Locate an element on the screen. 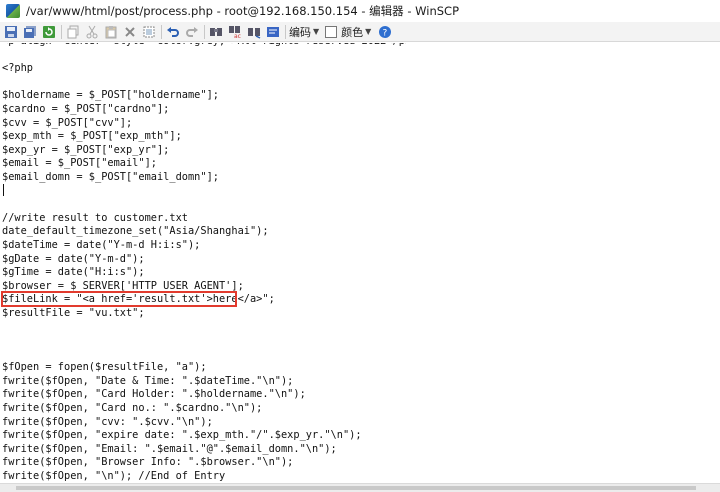 This screenshot has height=492, width=720. scrollbar-thumb is located at coordinates (356, 488).